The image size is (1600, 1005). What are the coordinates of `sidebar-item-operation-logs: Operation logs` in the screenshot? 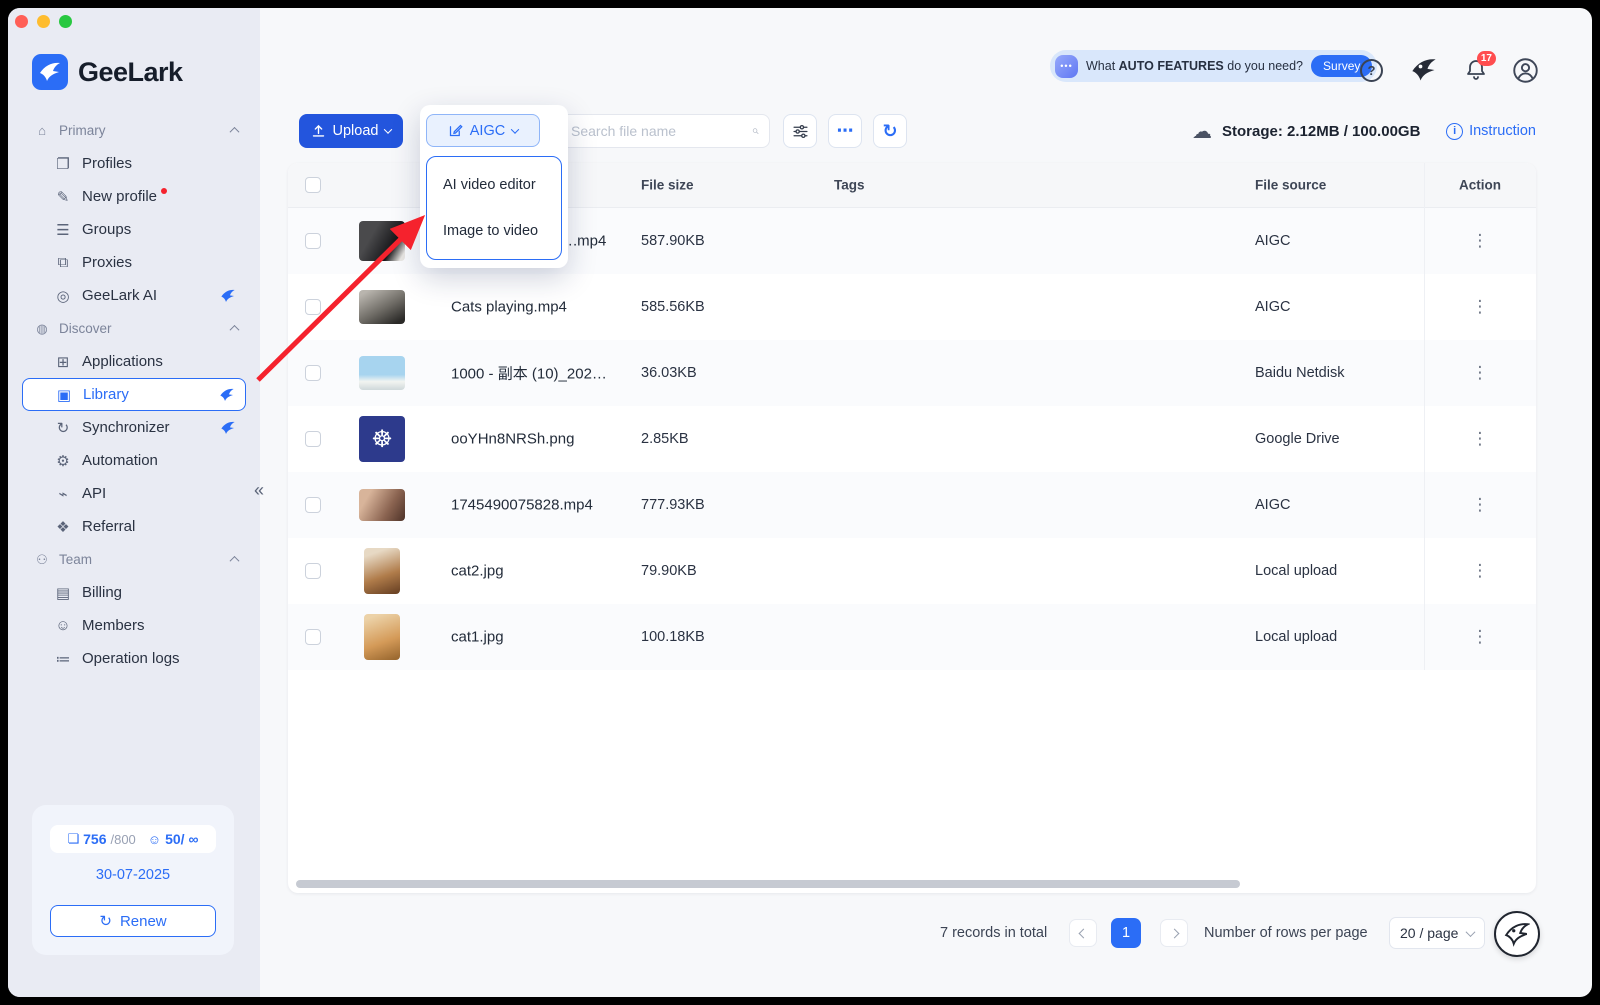 It's located at (134, 658).